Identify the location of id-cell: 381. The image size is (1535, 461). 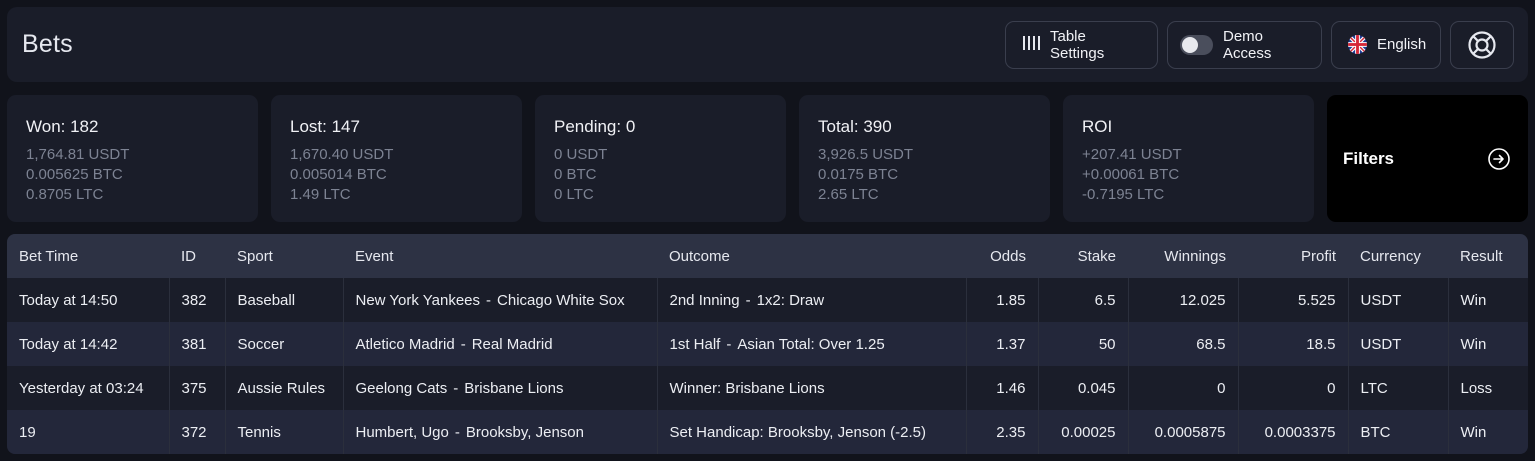
(197, 344).